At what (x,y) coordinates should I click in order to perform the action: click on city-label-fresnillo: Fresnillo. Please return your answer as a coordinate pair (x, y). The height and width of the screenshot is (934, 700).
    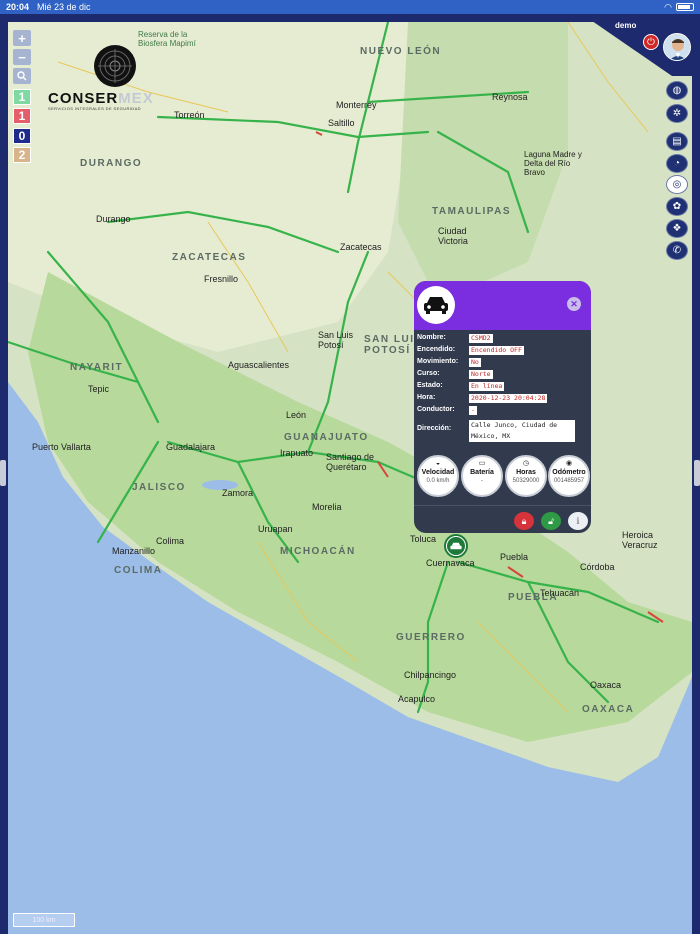
    Looking at the image, I should click on (221, 279).